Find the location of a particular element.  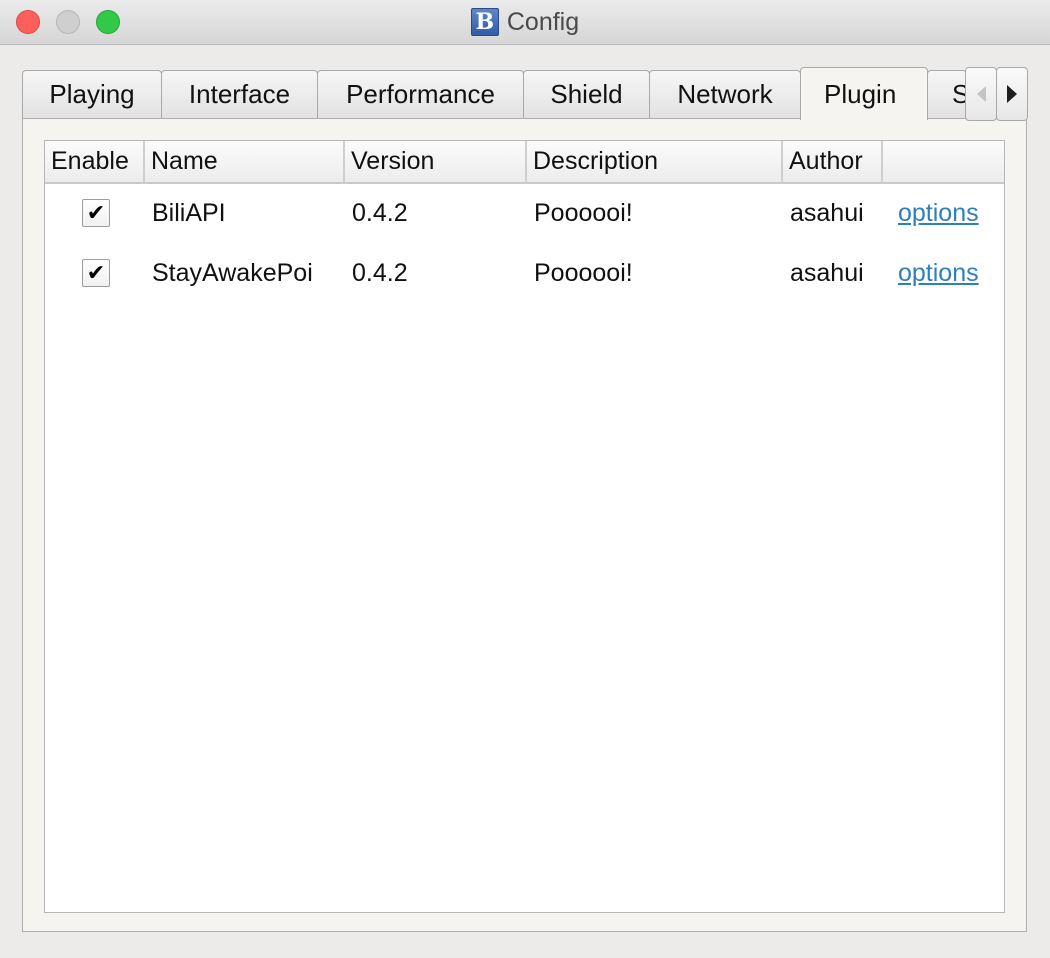

column-header-author: Author is located at coordinates (833, 161).